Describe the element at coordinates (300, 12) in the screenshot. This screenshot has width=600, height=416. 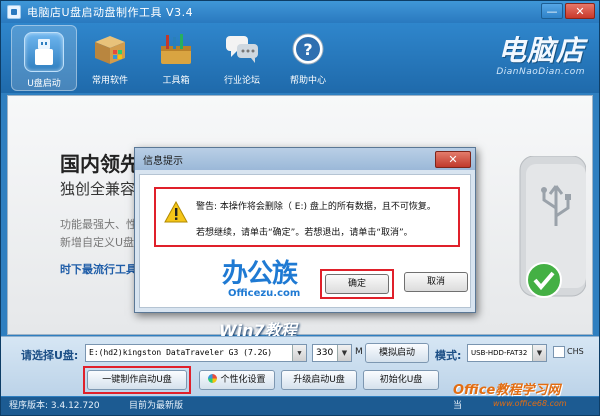
I see `title-bar: 电脑店U盘启动盘制作工具 V3.4 — ✕` at that location.